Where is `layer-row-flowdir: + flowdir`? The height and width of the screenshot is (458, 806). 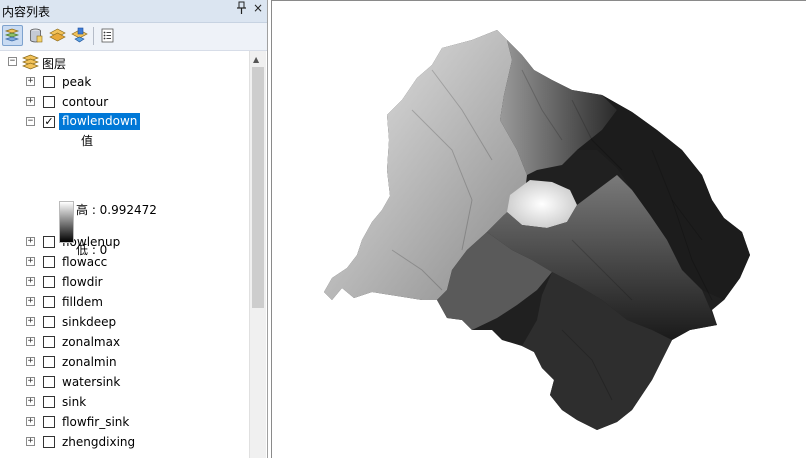
layer-row-flowdir: + flowdir is located at coordinates (124, 282).